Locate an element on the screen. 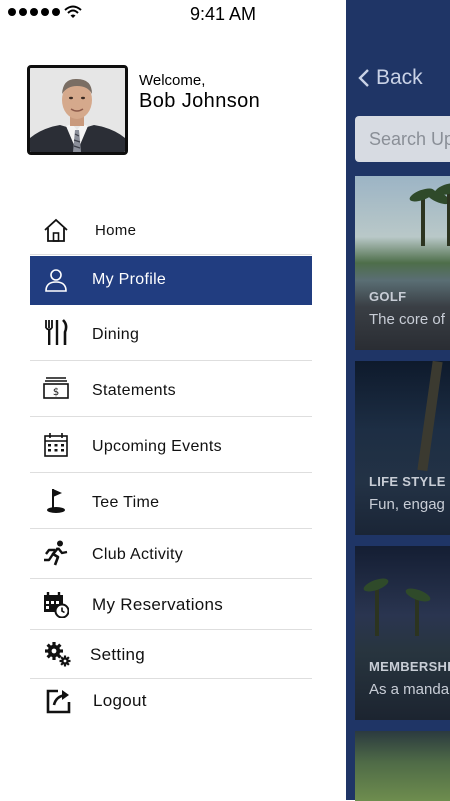 The height and width of the screenshot is (801, 450). statement-icon: $ is located at coordinates (56, 388).